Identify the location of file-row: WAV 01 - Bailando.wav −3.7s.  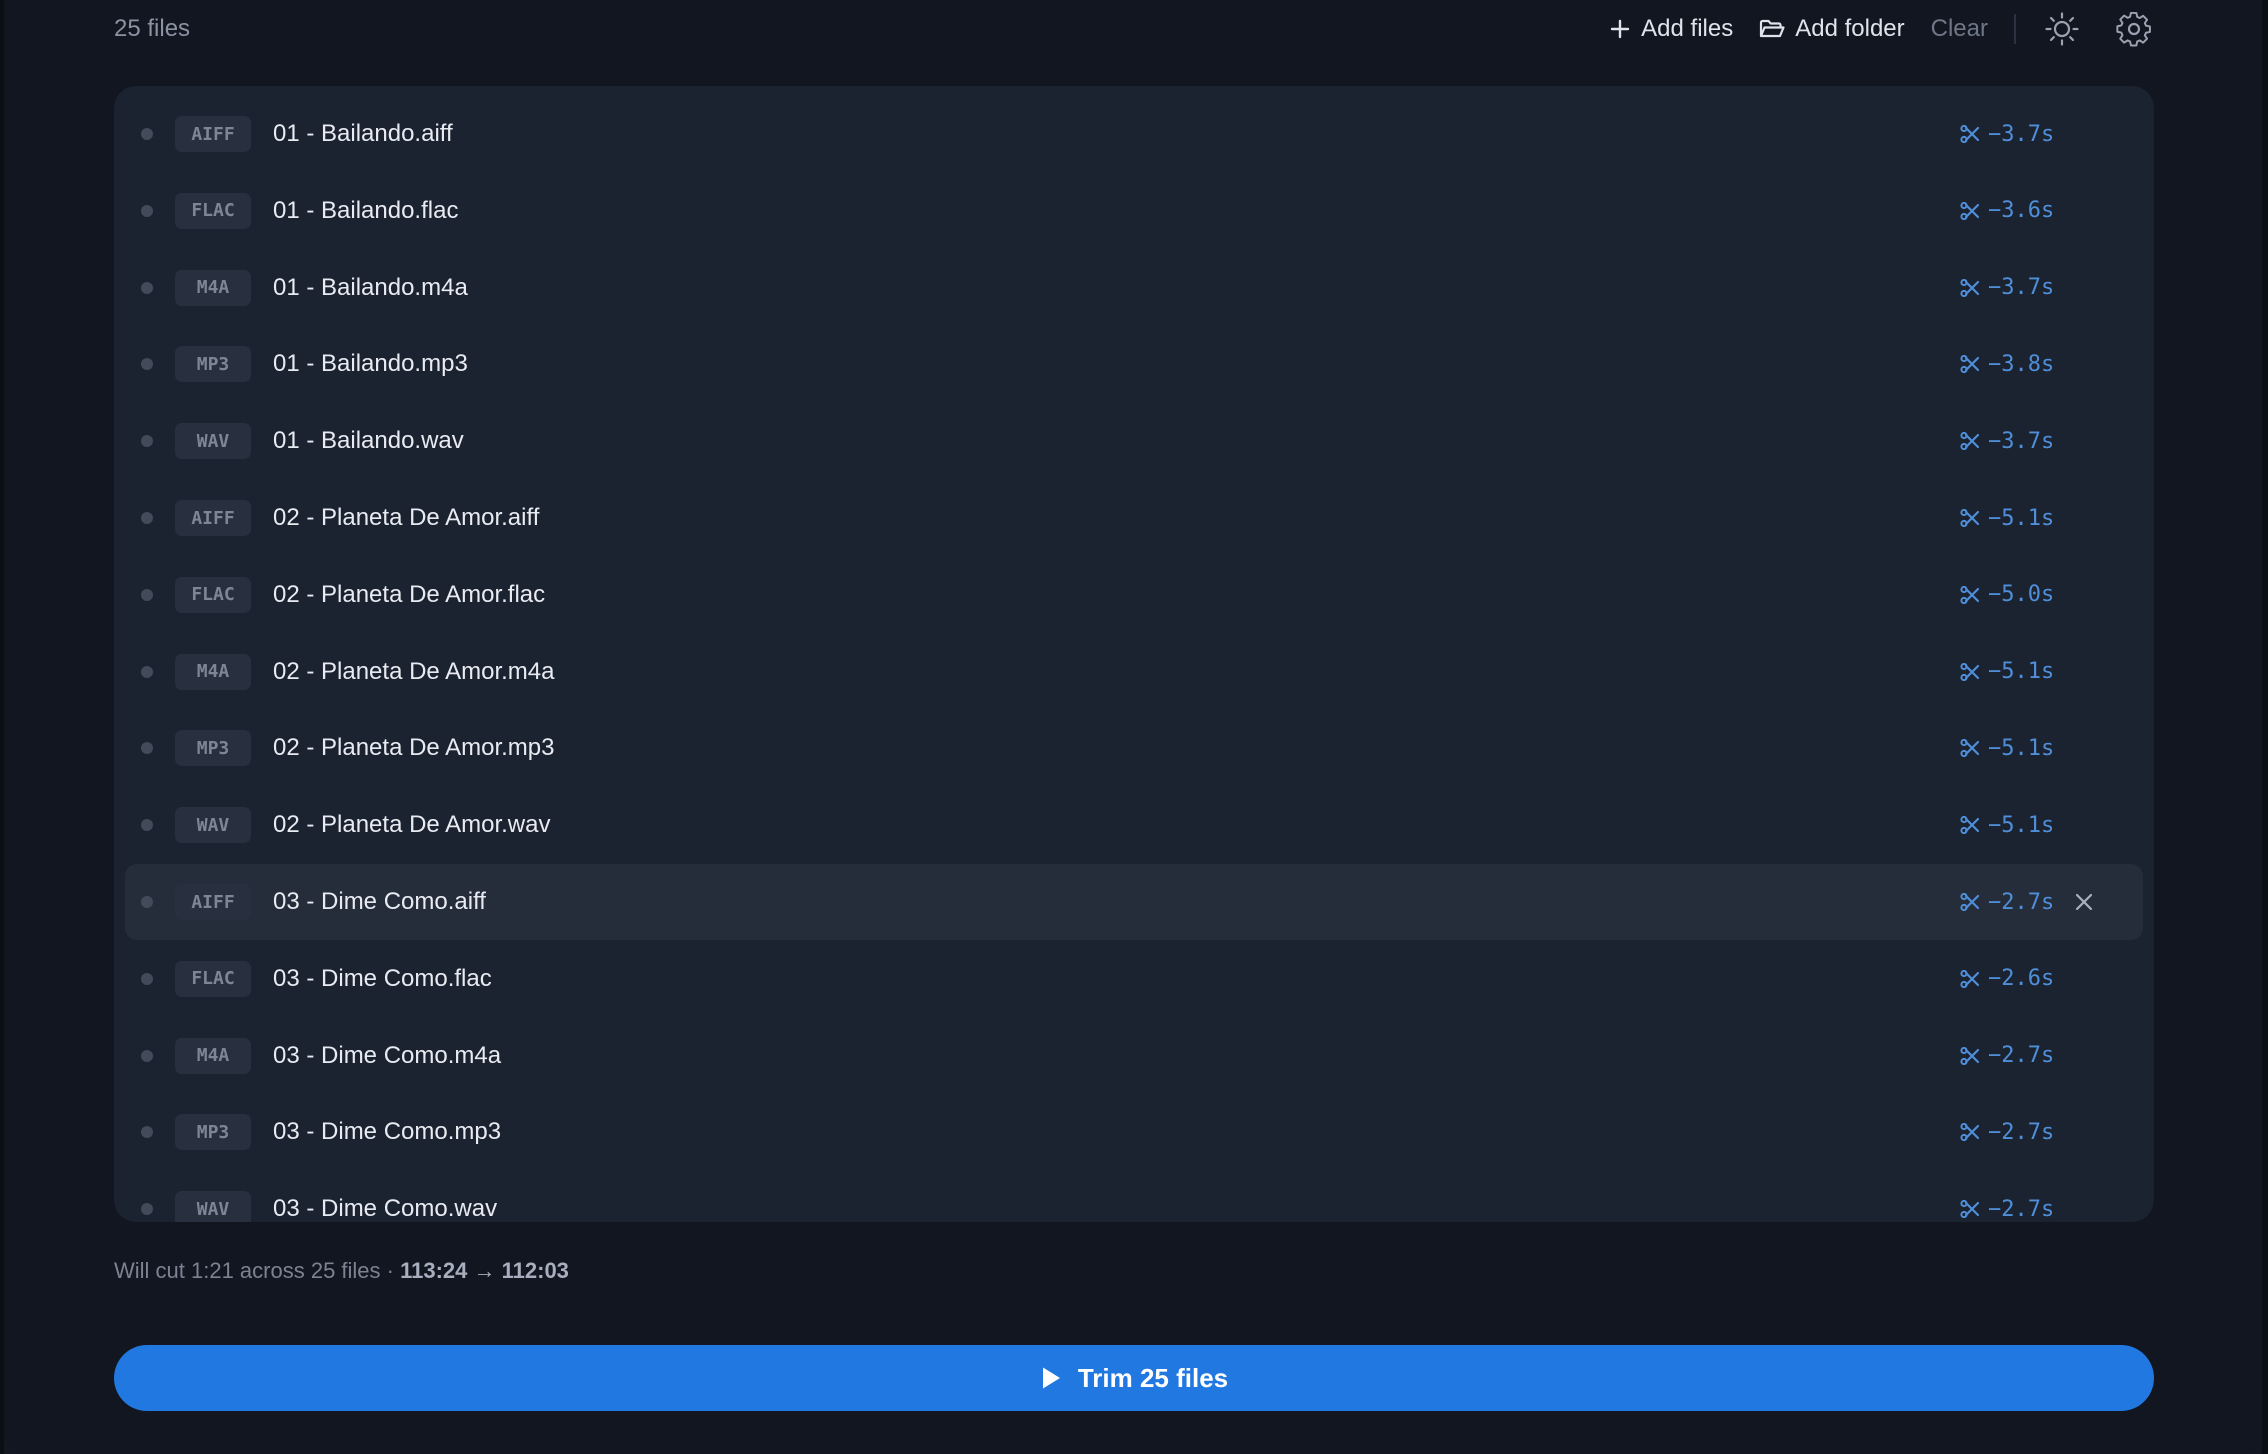
(1134, 441).